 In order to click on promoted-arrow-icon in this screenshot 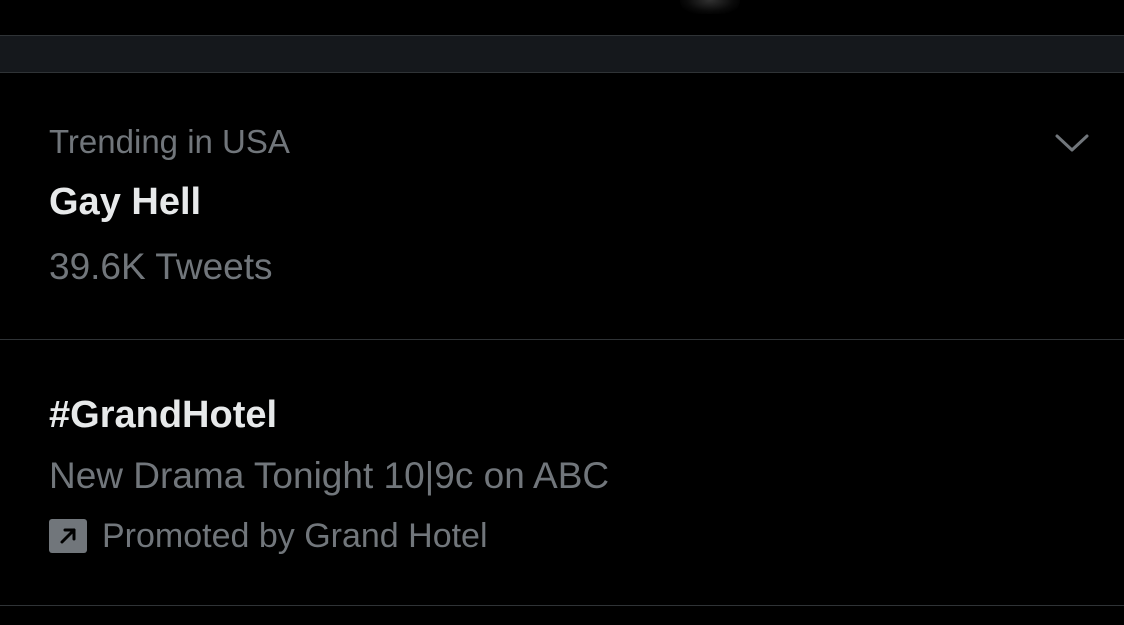, I will do `click(68, 536)`.